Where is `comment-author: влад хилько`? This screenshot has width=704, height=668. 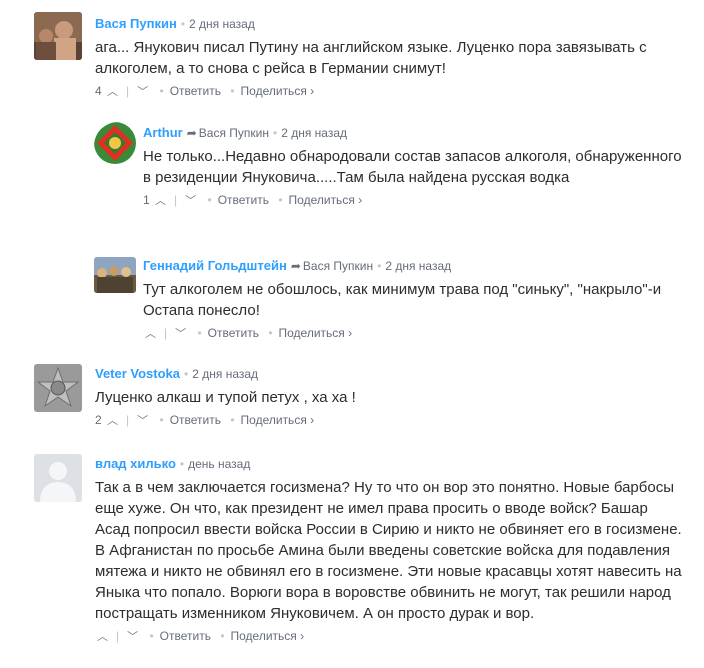 comment-author: влад хилько is located at coordinates (135, 463).